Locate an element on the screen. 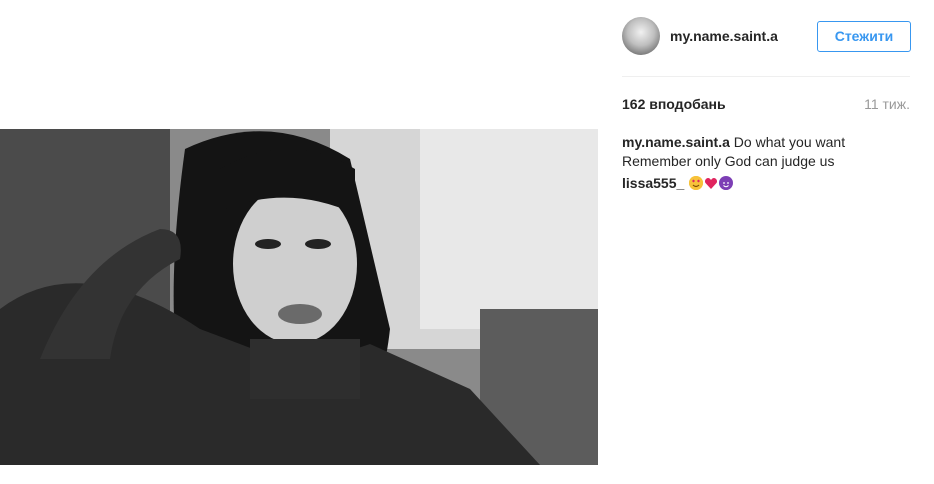 This screenshot has width=934, height=484. smiling-devil-emoji-icon is located at coordinates (726, 183).